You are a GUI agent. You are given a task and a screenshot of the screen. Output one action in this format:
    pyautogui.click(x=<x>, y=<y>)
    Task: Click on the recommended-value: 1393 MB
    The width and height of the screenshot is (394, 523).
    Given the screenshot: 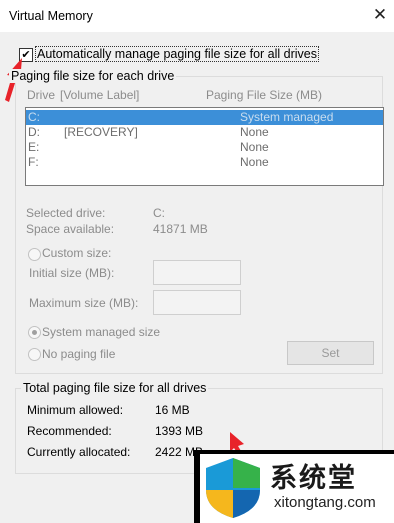 What is the action you would take?
    pyautogui.click(x=179, y=431)
    